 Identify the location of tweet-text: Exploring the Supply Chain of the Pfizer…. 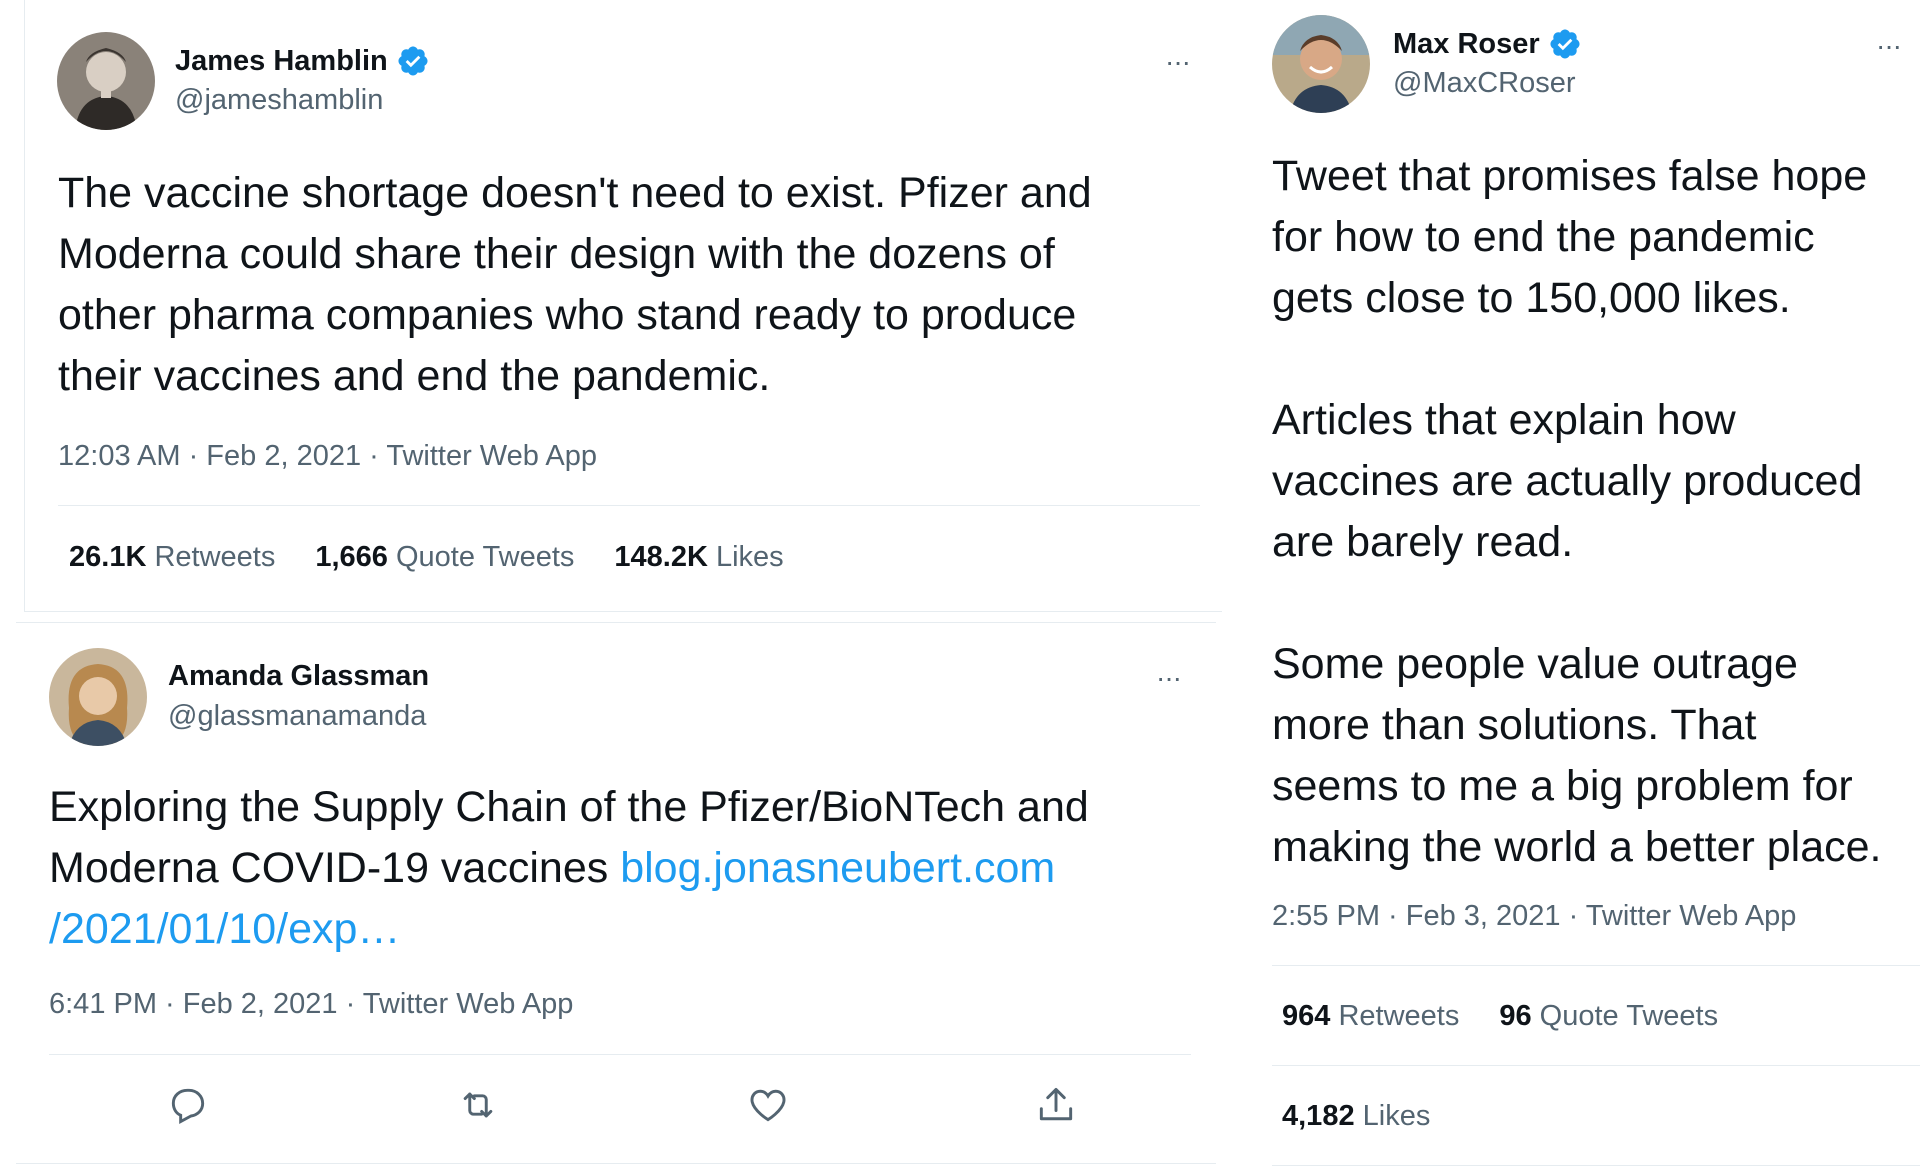
(569, 868).